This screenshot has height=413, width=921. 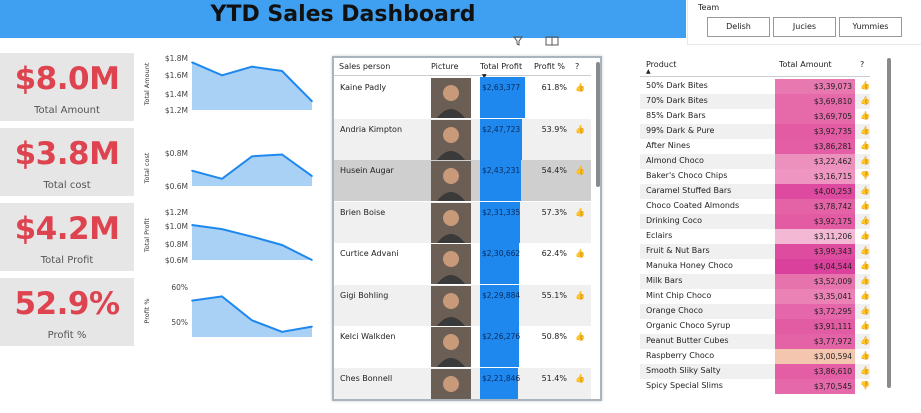 I want to click on table-row: Fruit & Nut Bars $3,99,343 👍, so click(x=755, y=251).